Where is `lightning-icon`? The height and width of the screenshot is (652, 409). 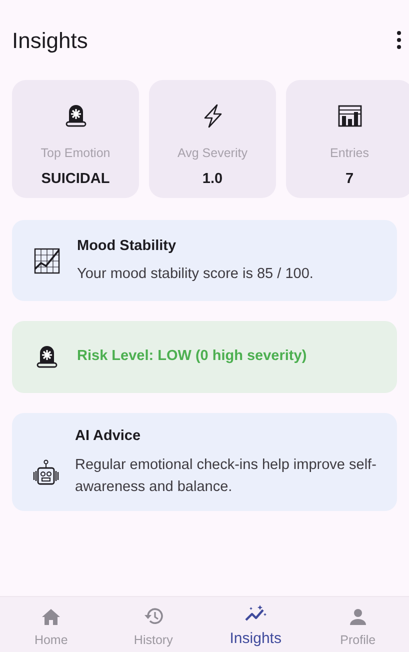 lightning-icon is located at coordinates (213, 116).